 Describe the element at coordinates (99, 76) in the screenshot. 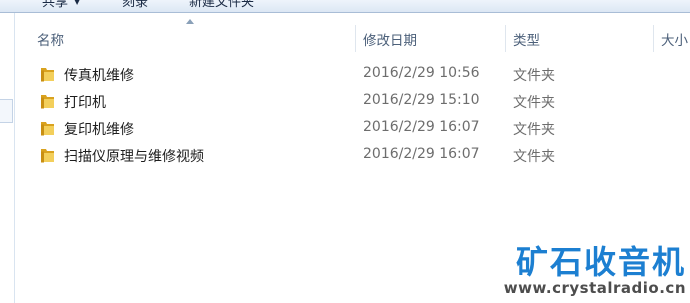

I see `file-name: 传真机维修` at that location.